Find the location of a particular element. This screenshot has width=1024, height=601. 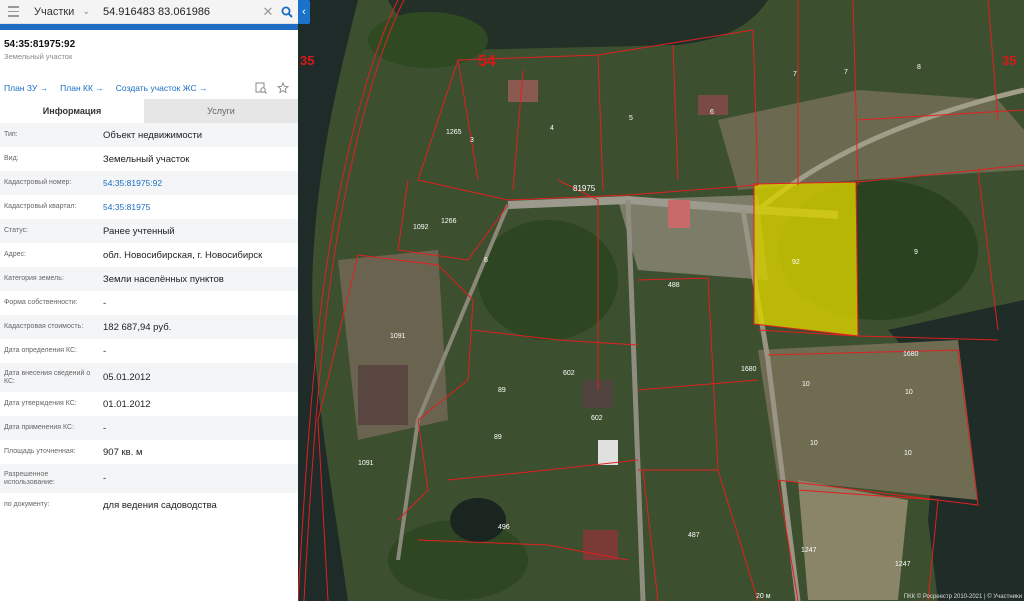

svg-text: 487 is located at coordinates (694, 535).